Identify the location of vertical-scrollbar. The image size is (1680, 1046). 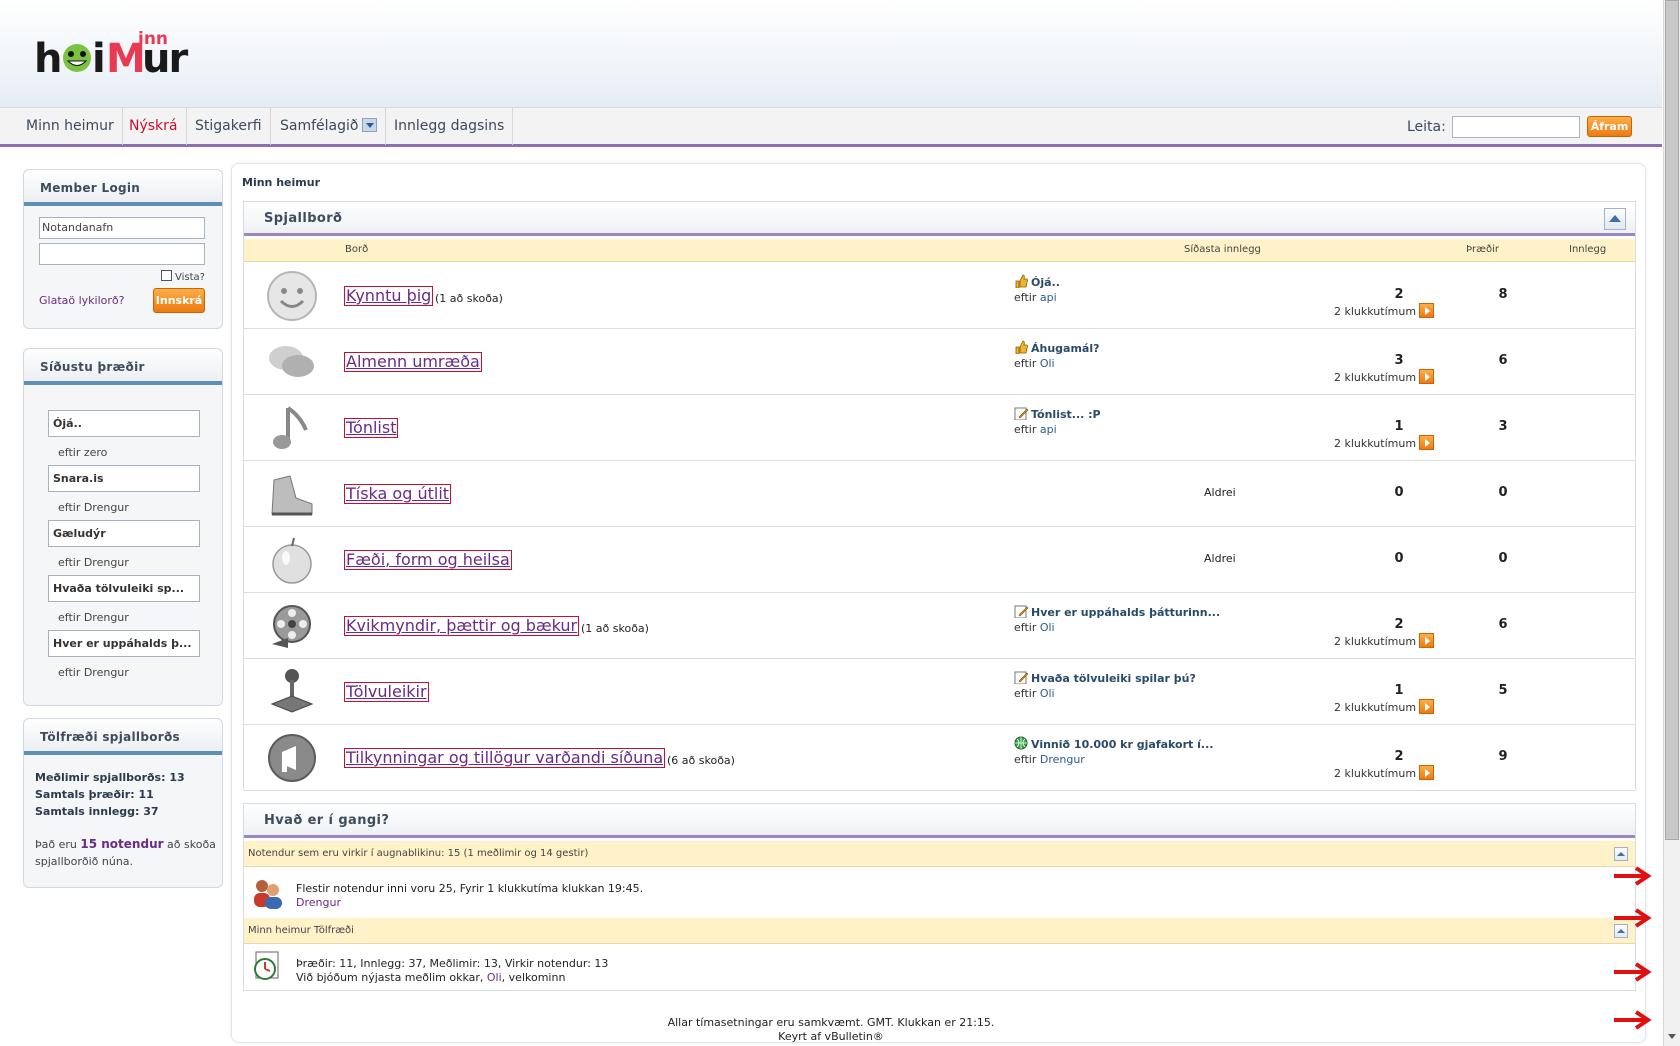
(1671, 523).